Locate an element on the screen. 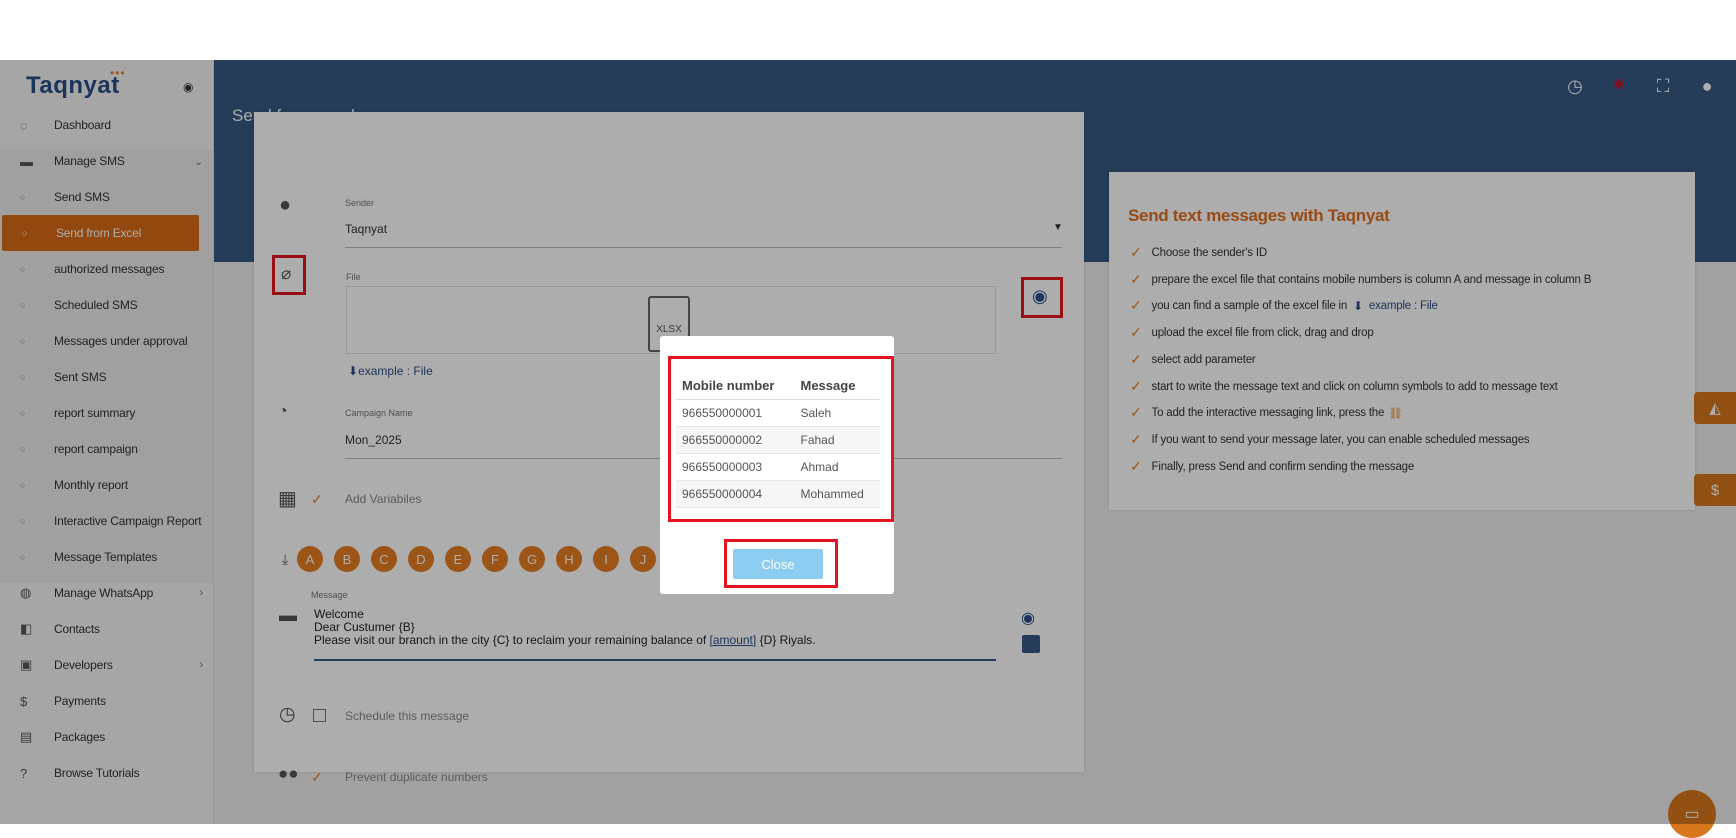  table-header-row: Mobile number Message is located at coordinates (778, 386).